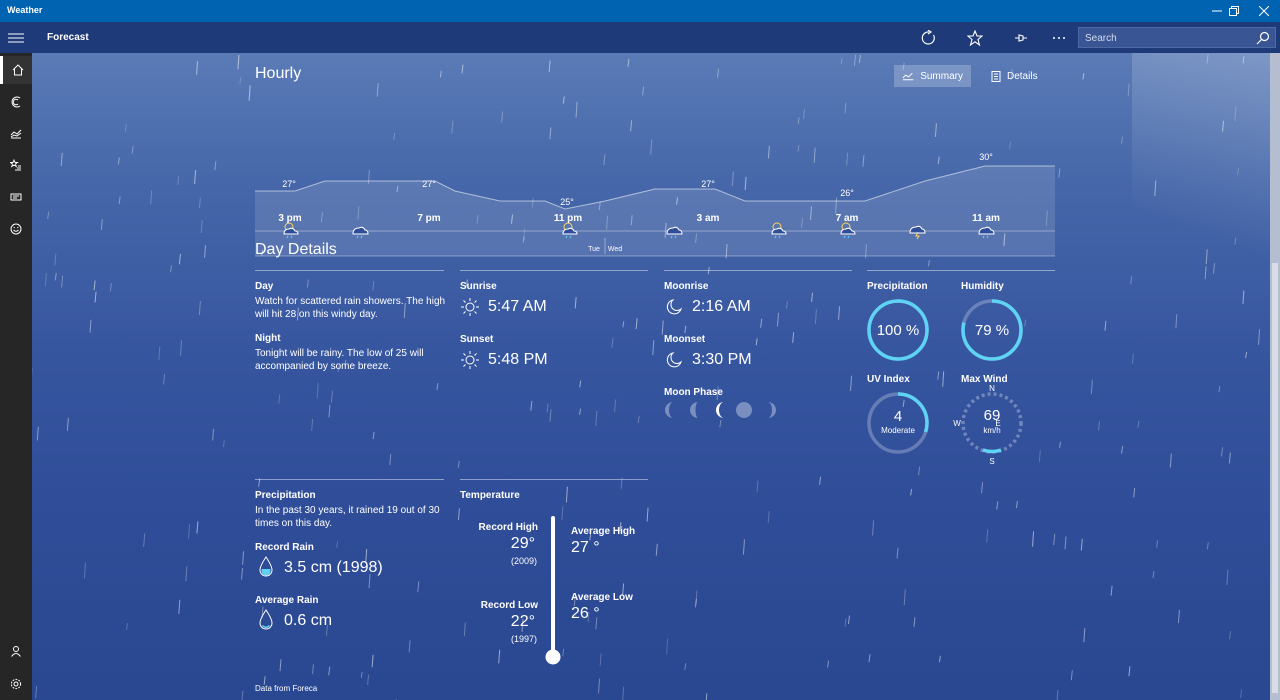 Image resolution: width=1280 pixels, height=700 pixels. What do you see at coordinates (1275, 478) in the screenshot?
I see `scrollbar-thumb` at bounding box center [1275, 478].